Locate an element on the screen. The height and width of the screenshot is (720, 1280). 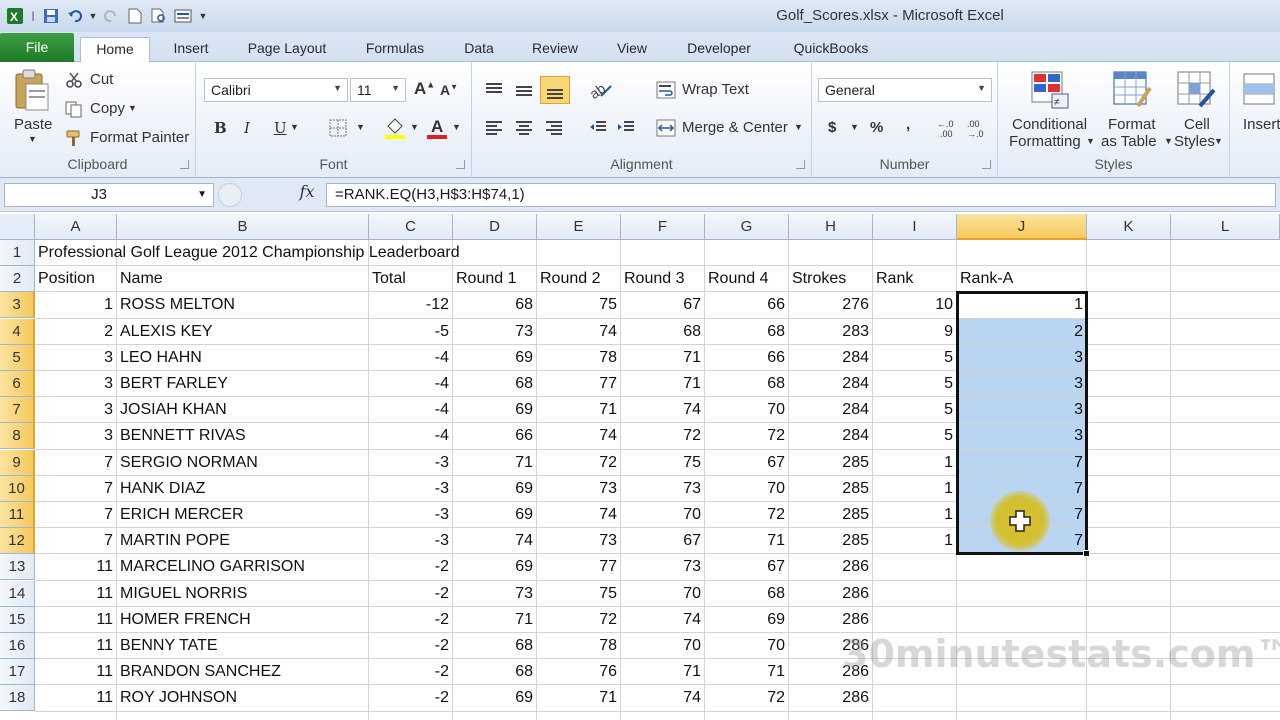
fill-color-icon is located at coordinates (395, 128).